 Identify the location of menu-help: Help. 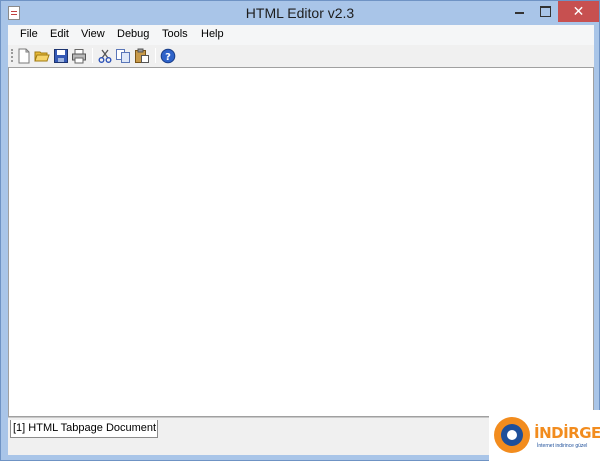
(212, 34).